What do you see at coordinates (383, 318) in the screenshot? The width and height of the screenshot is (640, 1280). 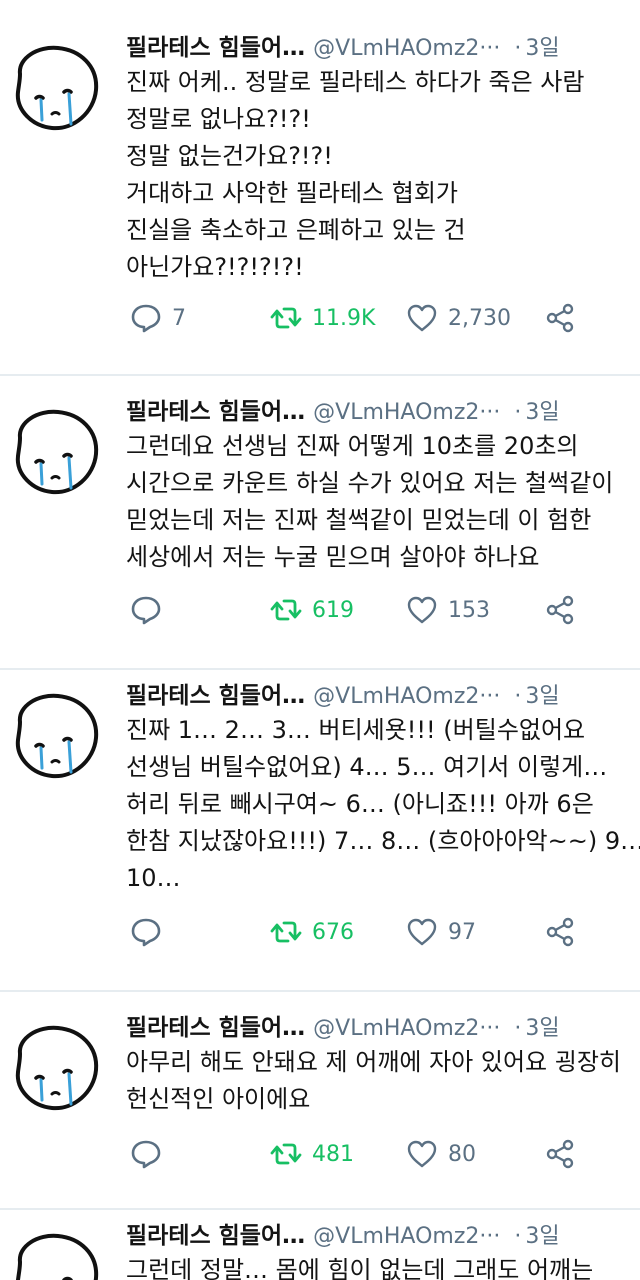 I see `tweet-actions: 7 11.9K 2,730` at bounding box center [383, 318].